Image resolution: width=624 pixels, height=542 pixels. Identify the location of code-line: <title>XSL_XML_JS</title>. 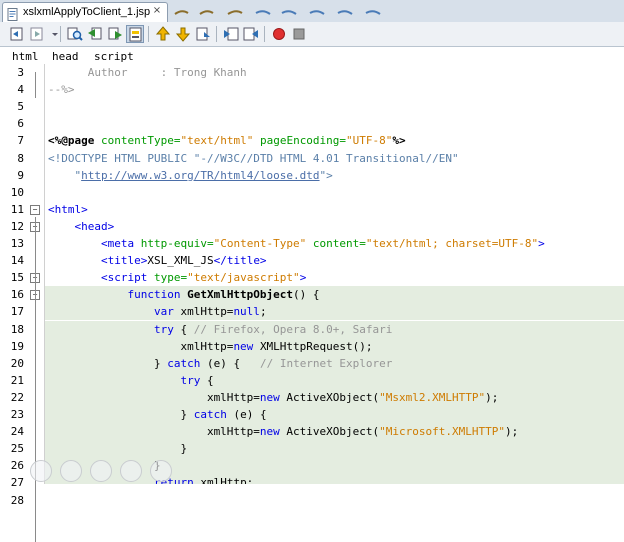
(334, 260).